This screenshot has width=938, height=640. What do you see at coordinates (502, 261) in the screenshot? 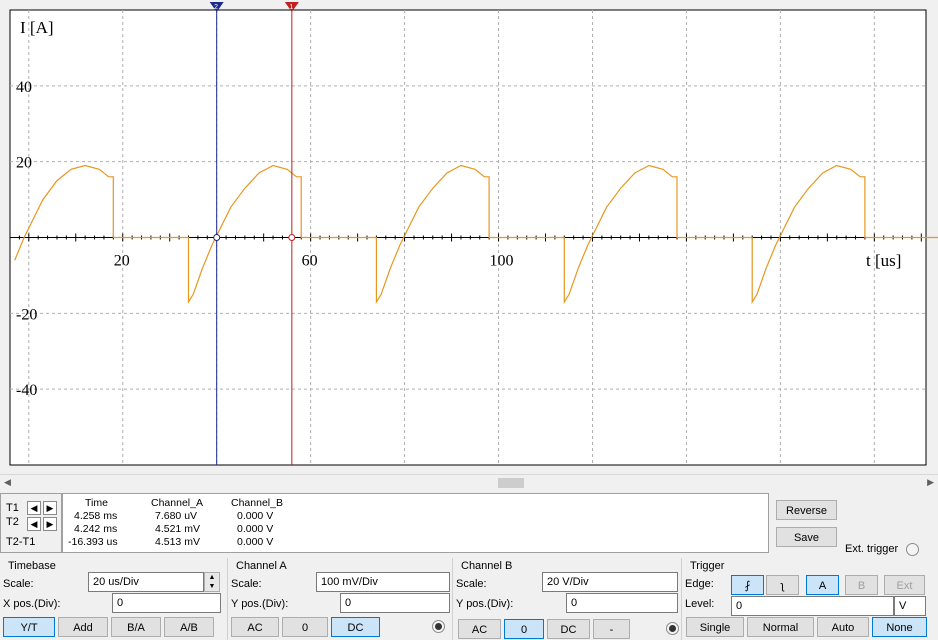
I see `x-tick-label: 100` at bounding box center [502, 261].